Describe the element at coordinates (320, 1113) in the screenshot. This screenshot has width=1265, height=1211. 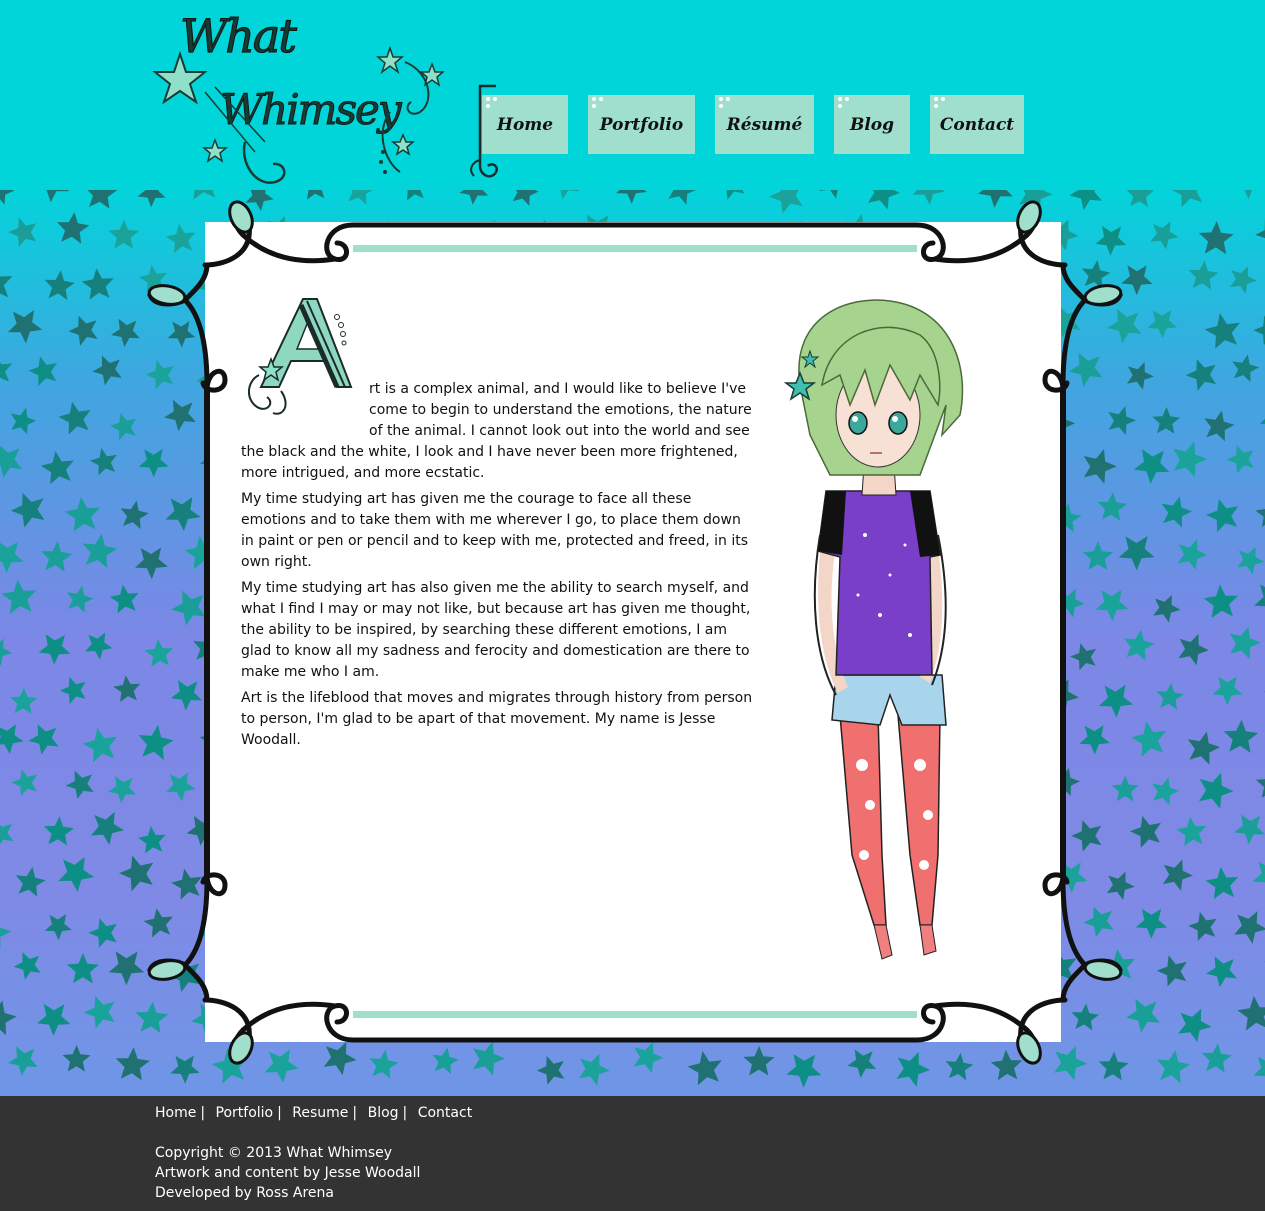
I see `footer-link-resume: Resume` at that location.